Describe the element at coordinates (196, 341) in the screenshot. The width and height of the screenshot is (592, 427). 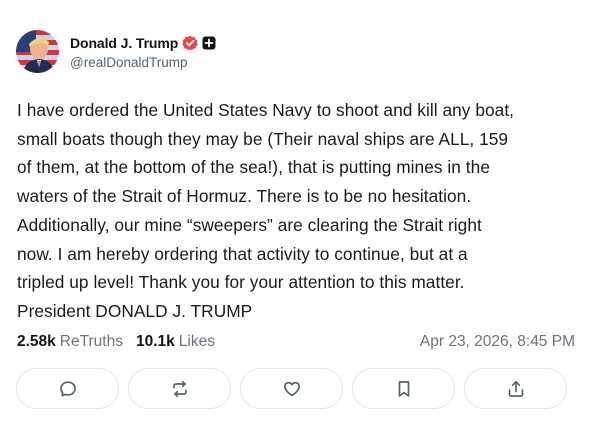
I see `likes-label: Likes` at that location.